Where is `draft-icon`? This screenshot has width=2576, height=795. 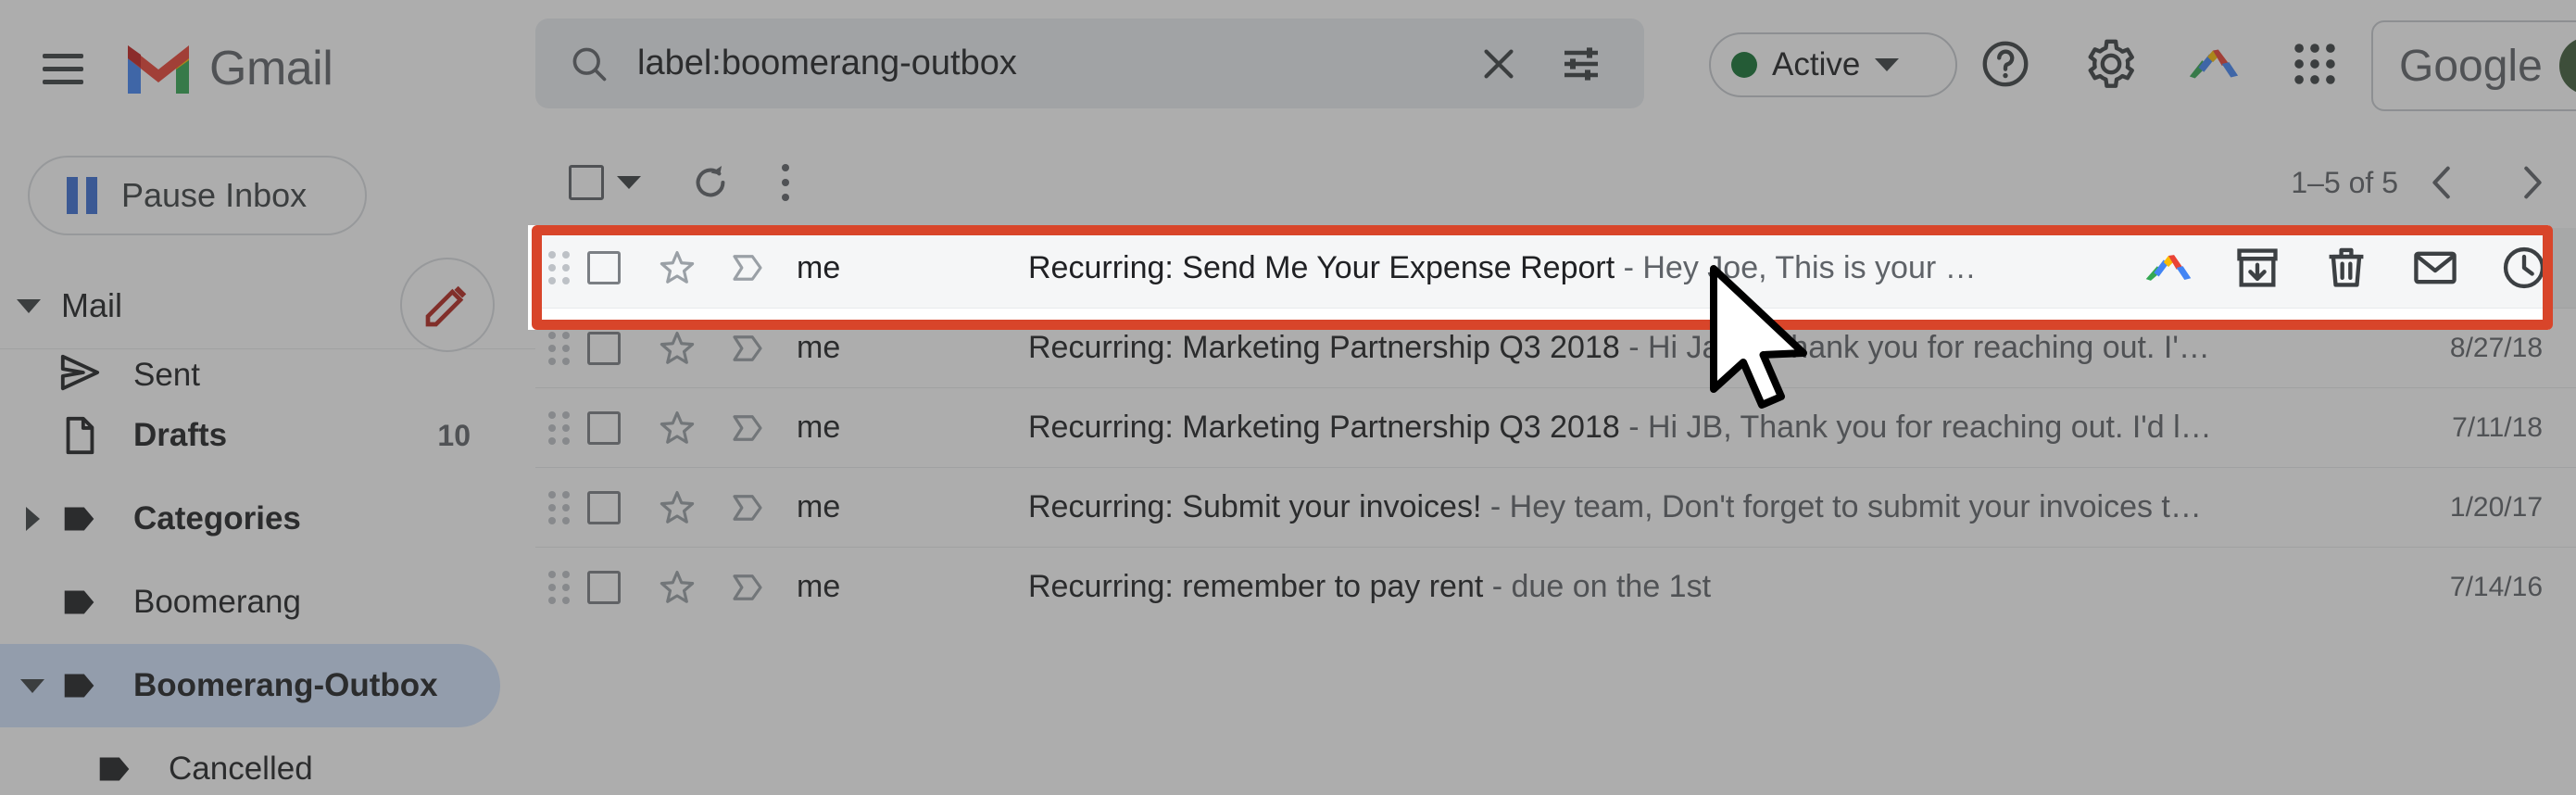 draft-icon is located at coordinates (79, 435).